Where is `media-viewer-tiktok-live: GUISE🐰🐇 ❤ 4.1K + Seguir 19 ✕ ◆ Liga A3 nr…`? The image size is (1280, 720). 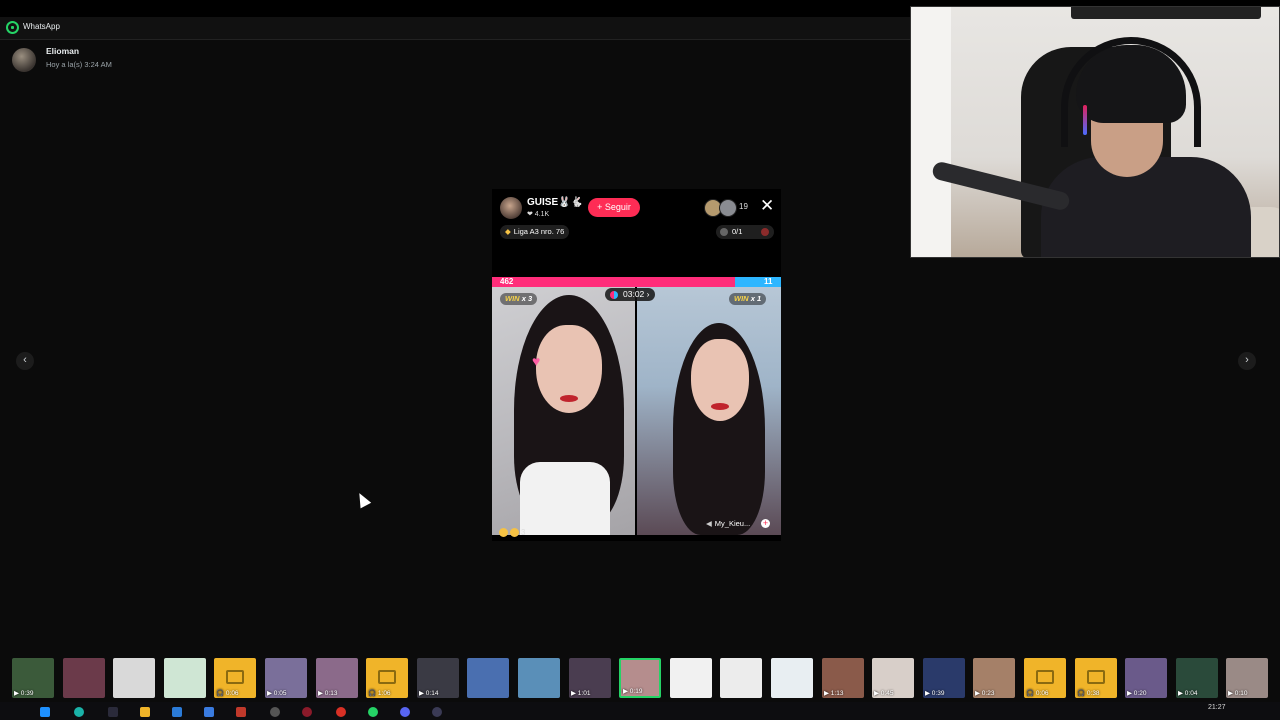 media-viewer-tiktok-live: GUISE🐰🐇 ❤ 4.1K + Seguir 19 ✕ ◆ Liga A3 nr… is located at coordinates (636, 365).